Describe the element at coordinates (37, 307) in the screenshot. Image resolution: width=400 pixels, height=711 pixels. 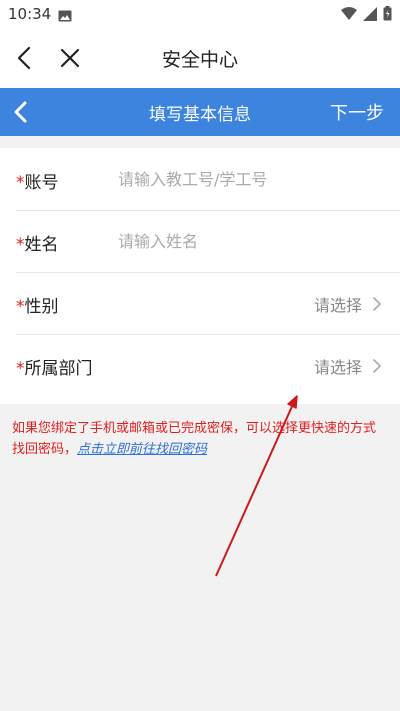
I see `gender-label: *性别` at that location.